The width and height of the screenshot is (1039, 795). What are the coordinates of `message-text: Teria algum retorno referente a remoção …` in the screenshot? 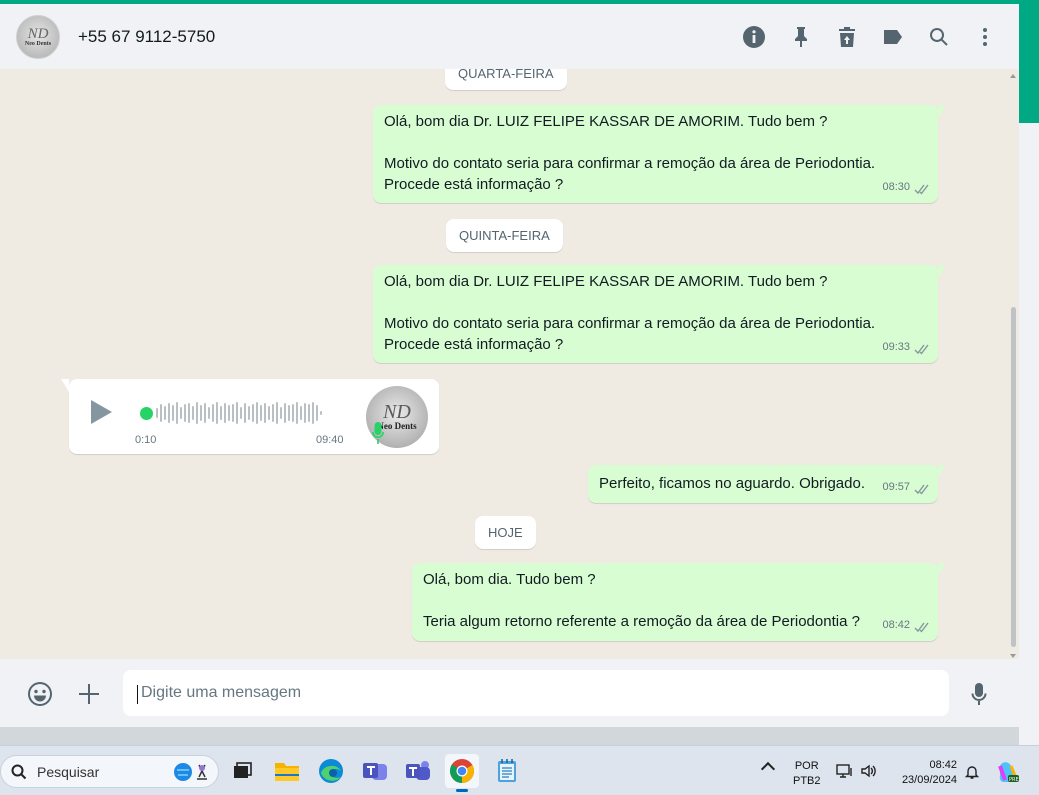 It's located at (641, 621).